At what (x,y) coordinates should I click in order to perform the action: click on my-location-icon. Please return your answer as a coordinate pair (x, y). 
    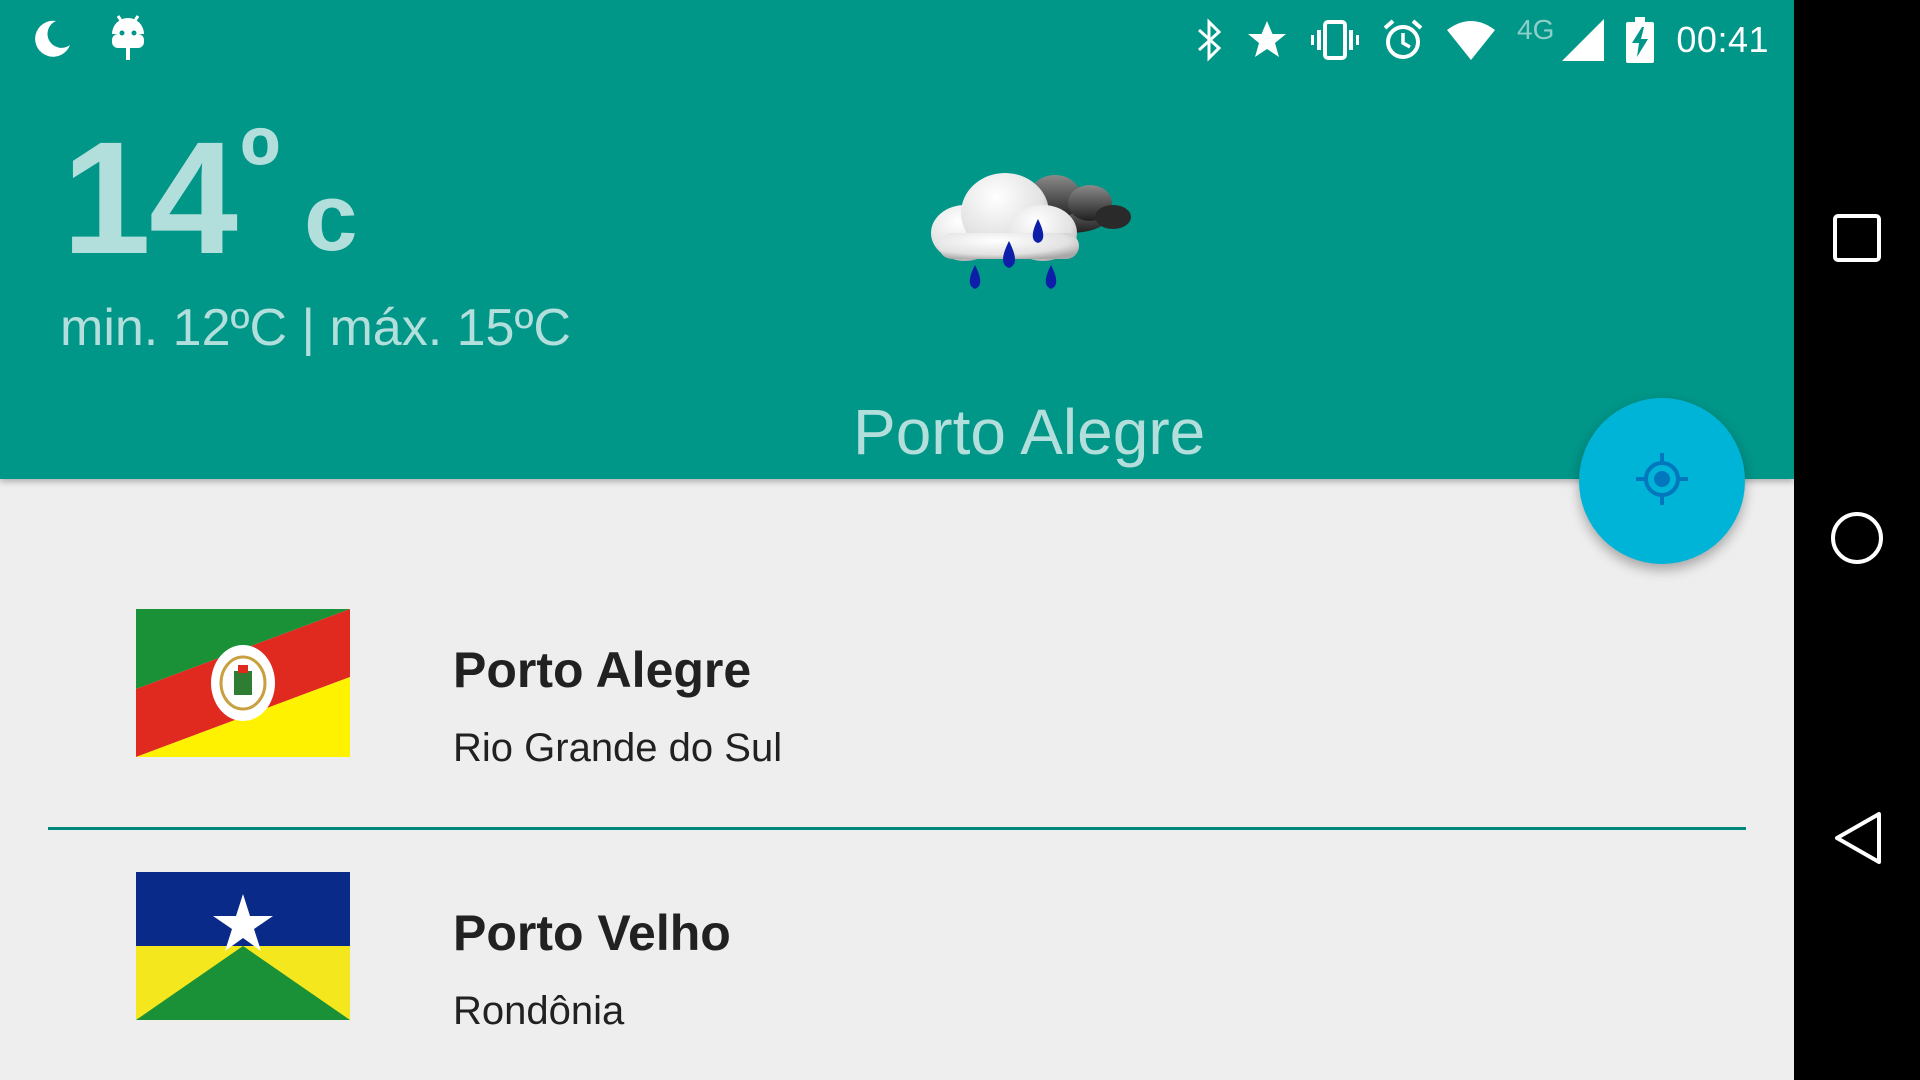
    Looking at the image, I should click on (1662, 481).